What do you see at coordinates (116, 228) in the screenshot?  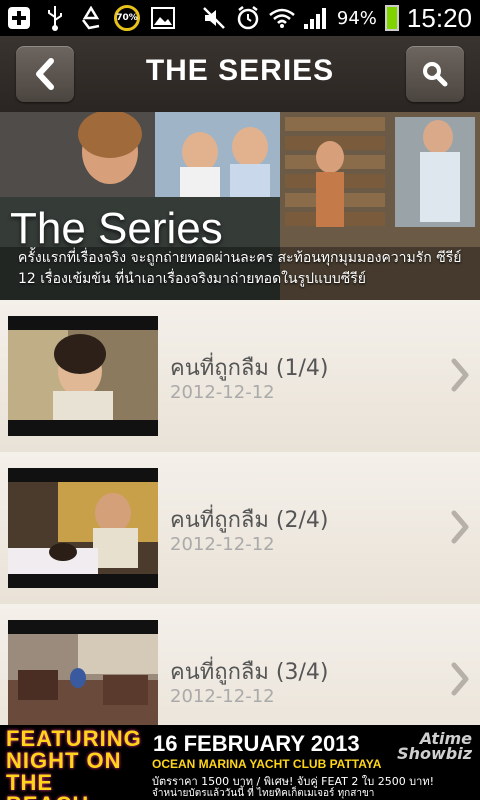 I see `banner-title: The Series` at bounding box center [116, 228].